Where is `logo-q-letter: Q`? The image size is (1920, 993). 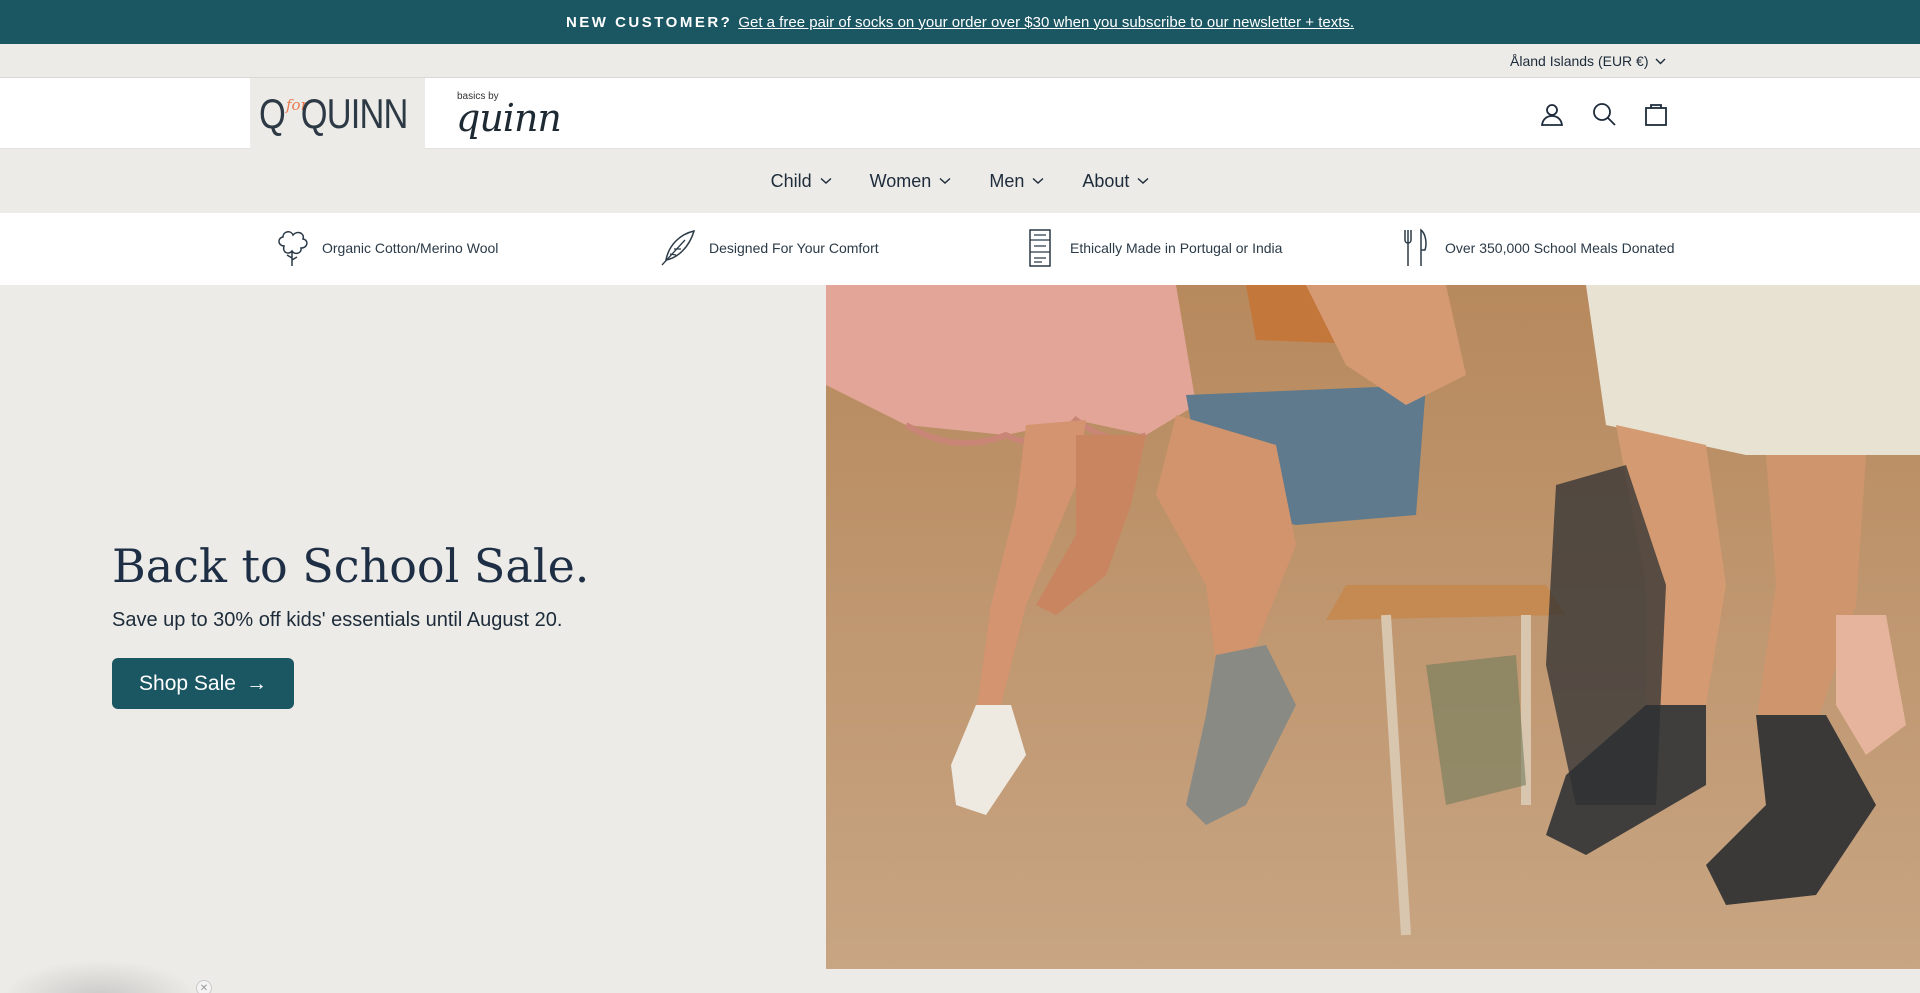
logo-q-letter: Q is located at coordinates (272, 113).